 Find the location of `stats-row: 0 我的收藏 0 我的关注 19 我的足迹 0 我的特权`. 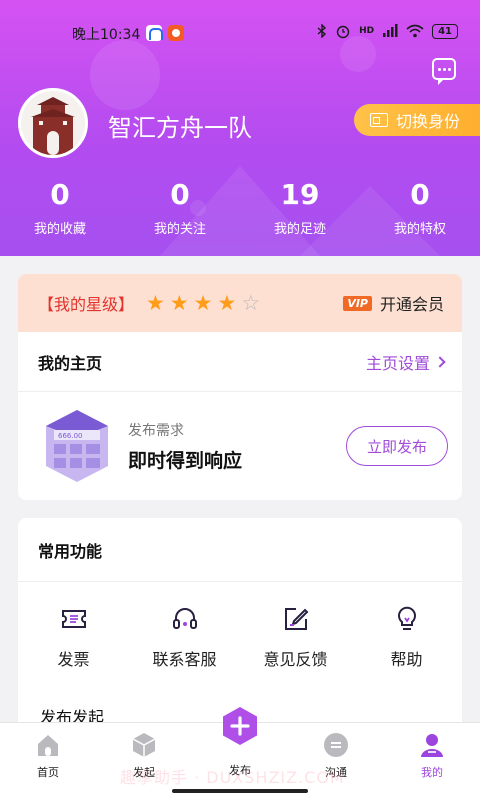

stats-row: 0 我的收藏 0 我的关注 19 我的足迹 0 我的特权 is located at coordinates (240, 207).